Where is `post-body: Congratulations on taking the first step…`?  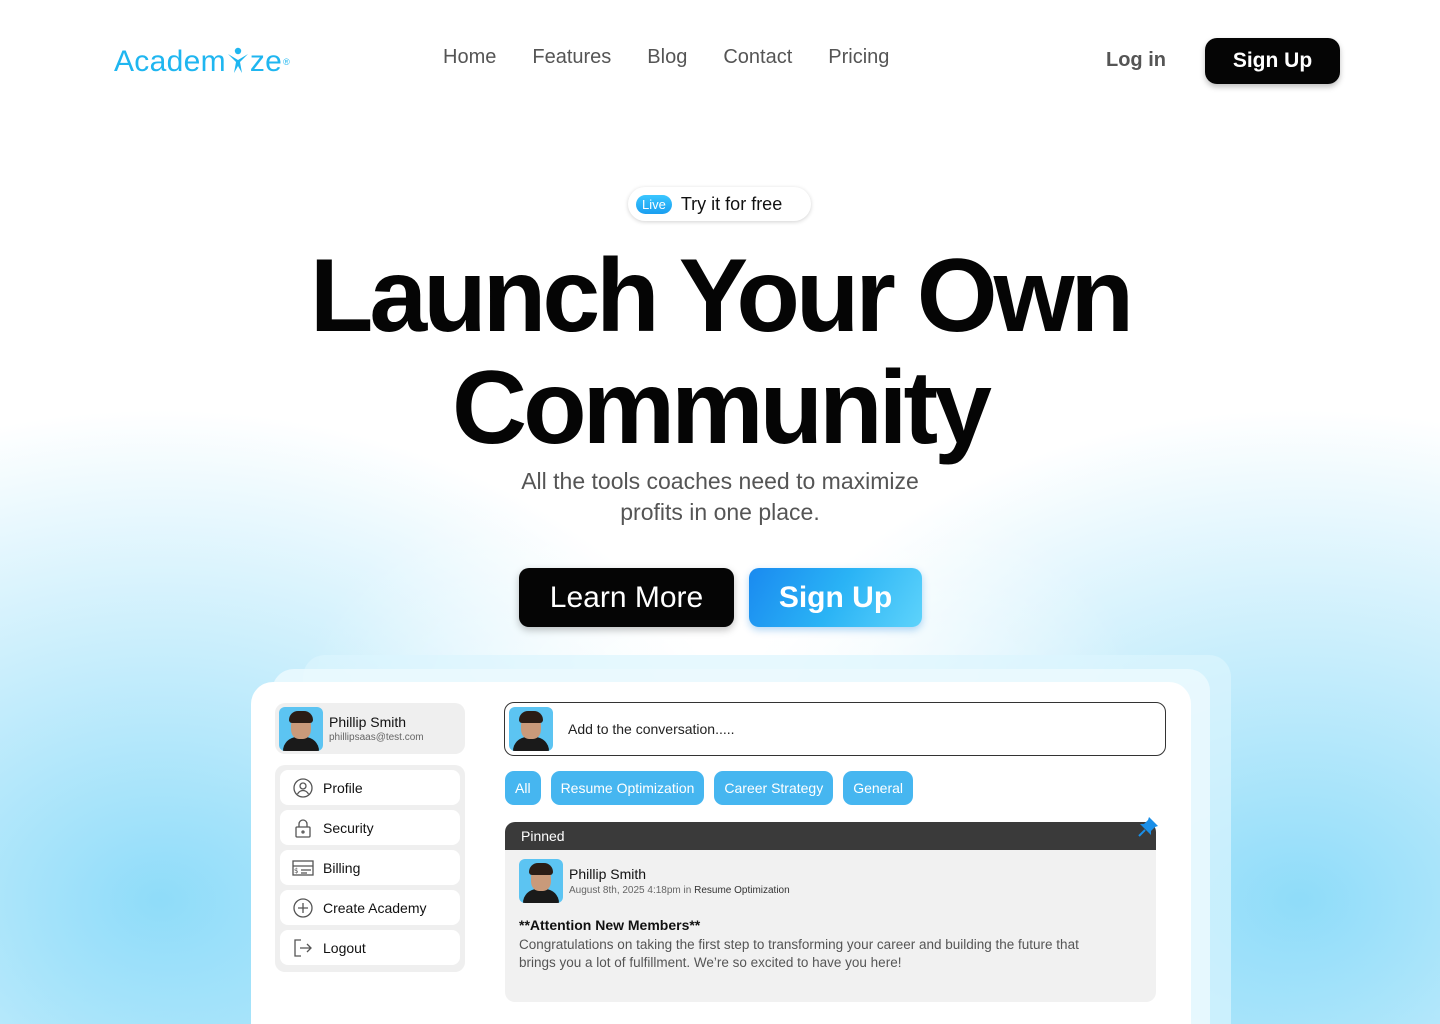 post-body: Congratulations on taking the first step… is located at coordinates (799, 953).